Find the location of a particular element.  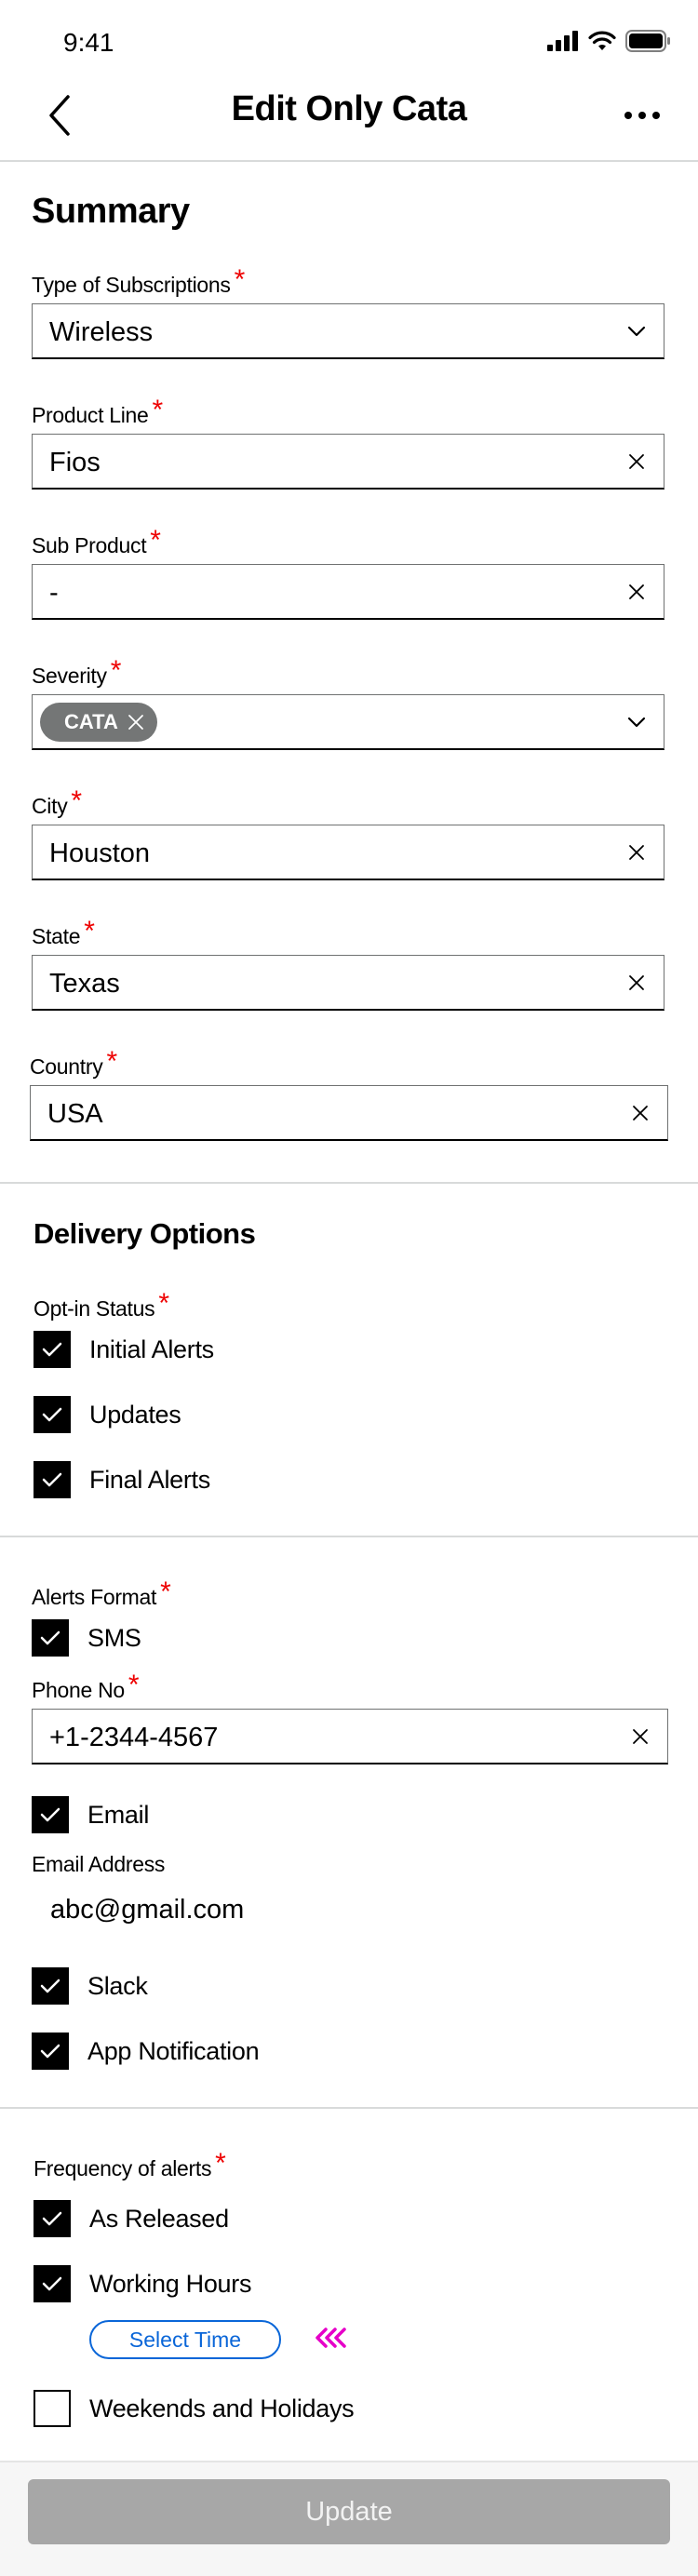

city-value: Houston is located at coordinates (100, 853).